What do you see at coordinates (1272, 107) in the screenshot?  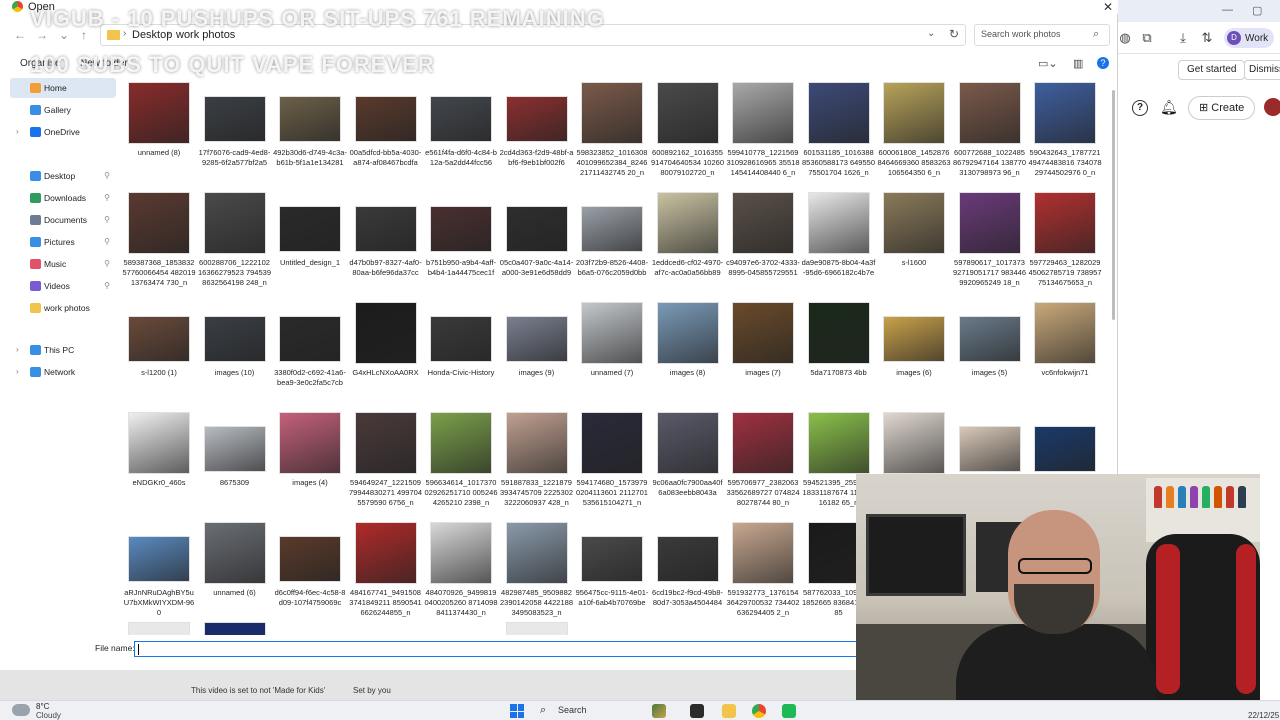 I see `channel-avatar` at bounding box center [1272, 107].